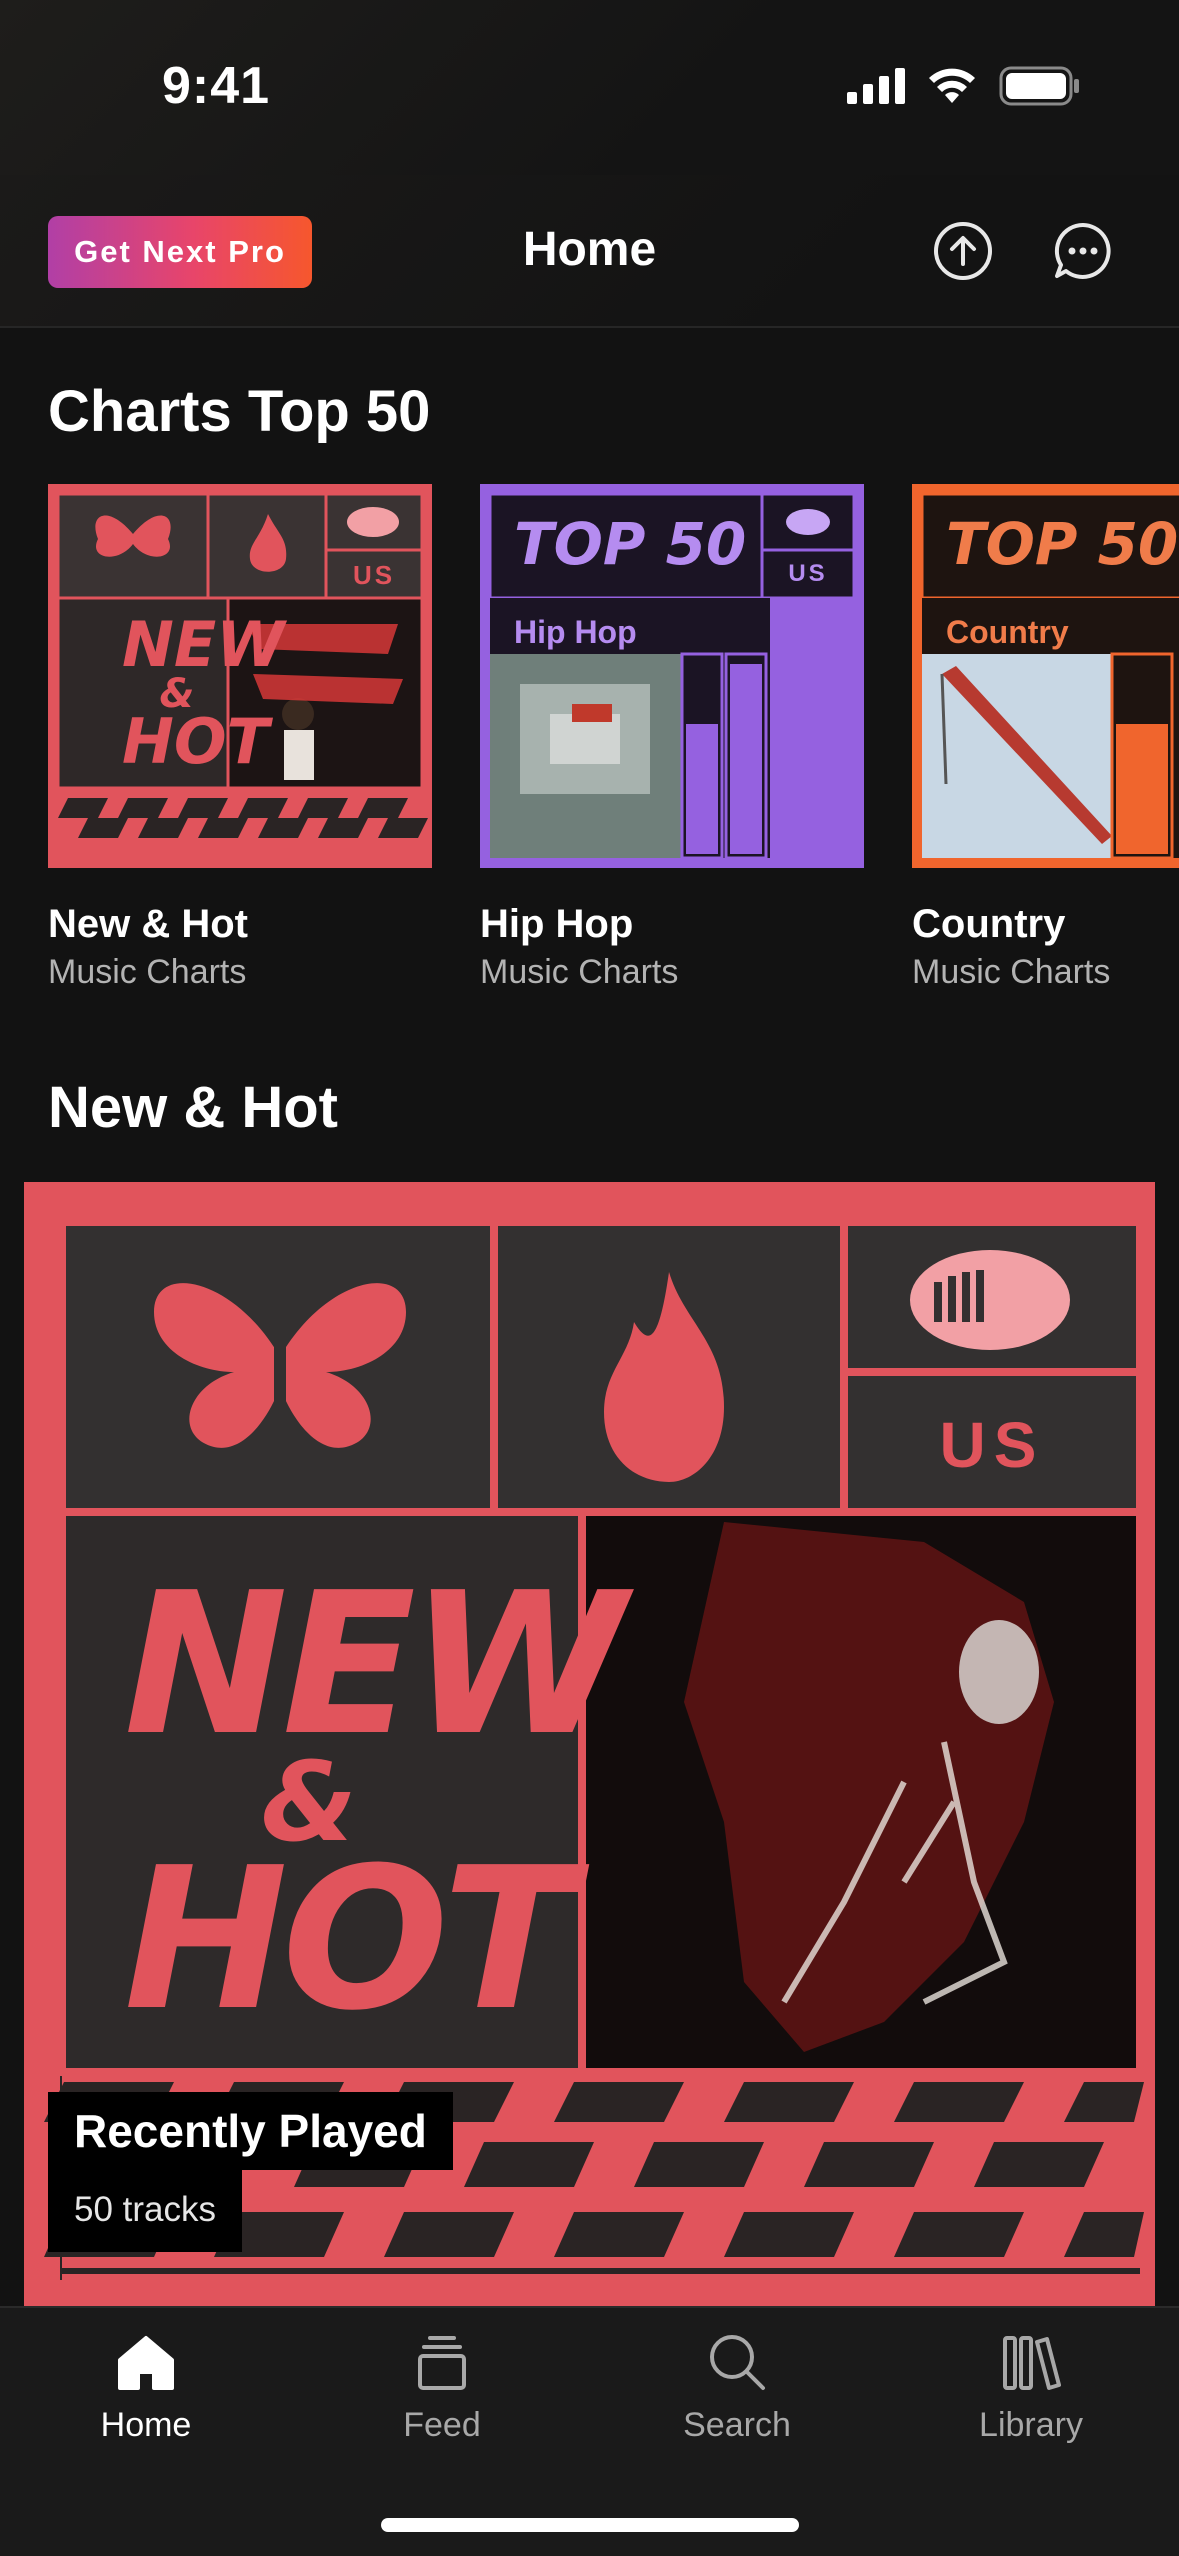 The height and width of the screenshot is (2556, 1179). What do you see at coordinates (216, 86) in the screenshot?
I see `status-time: 9:41` at bounding box center [216, 86].